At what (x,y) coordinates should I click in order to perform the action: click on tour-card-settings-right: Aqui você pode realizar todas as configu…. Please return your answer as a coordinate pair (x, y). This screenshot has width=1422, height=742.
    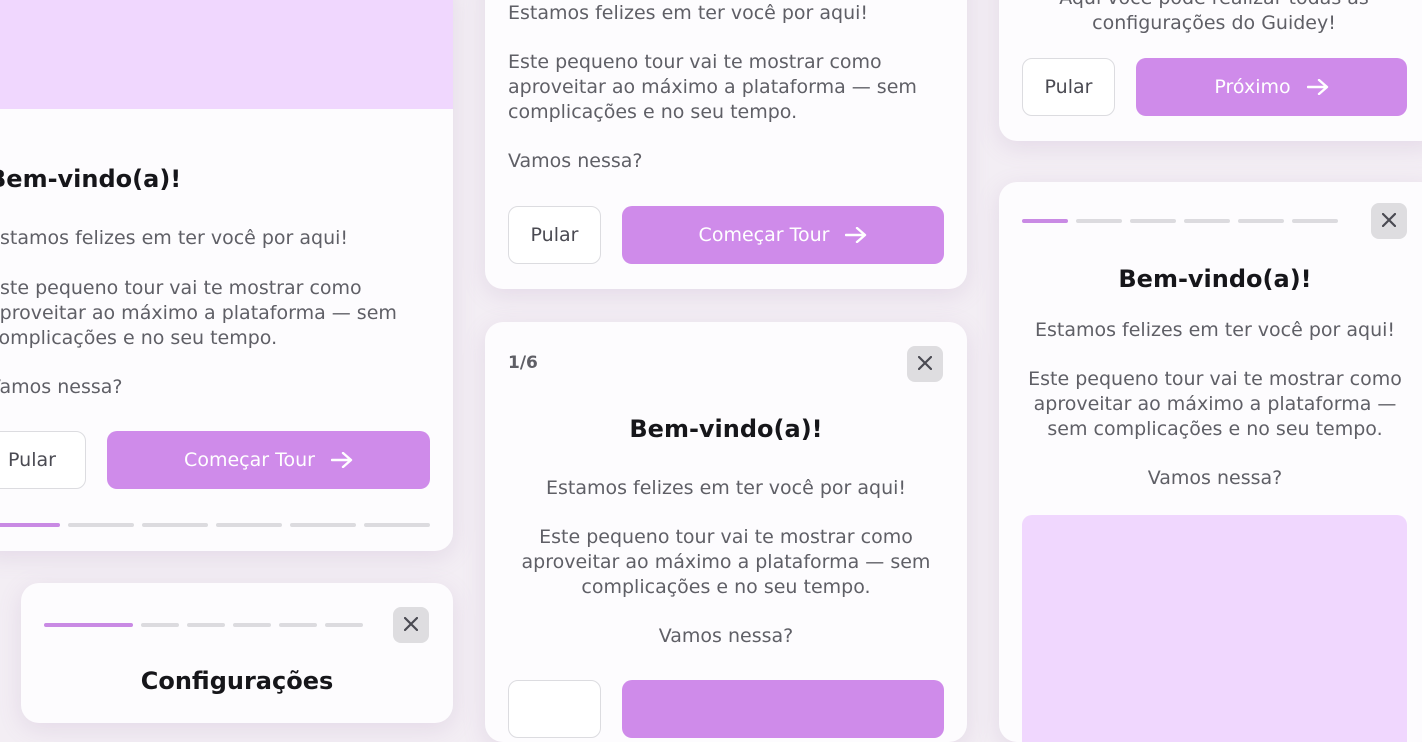
    Looking at the image, I should click on (1210, 70).